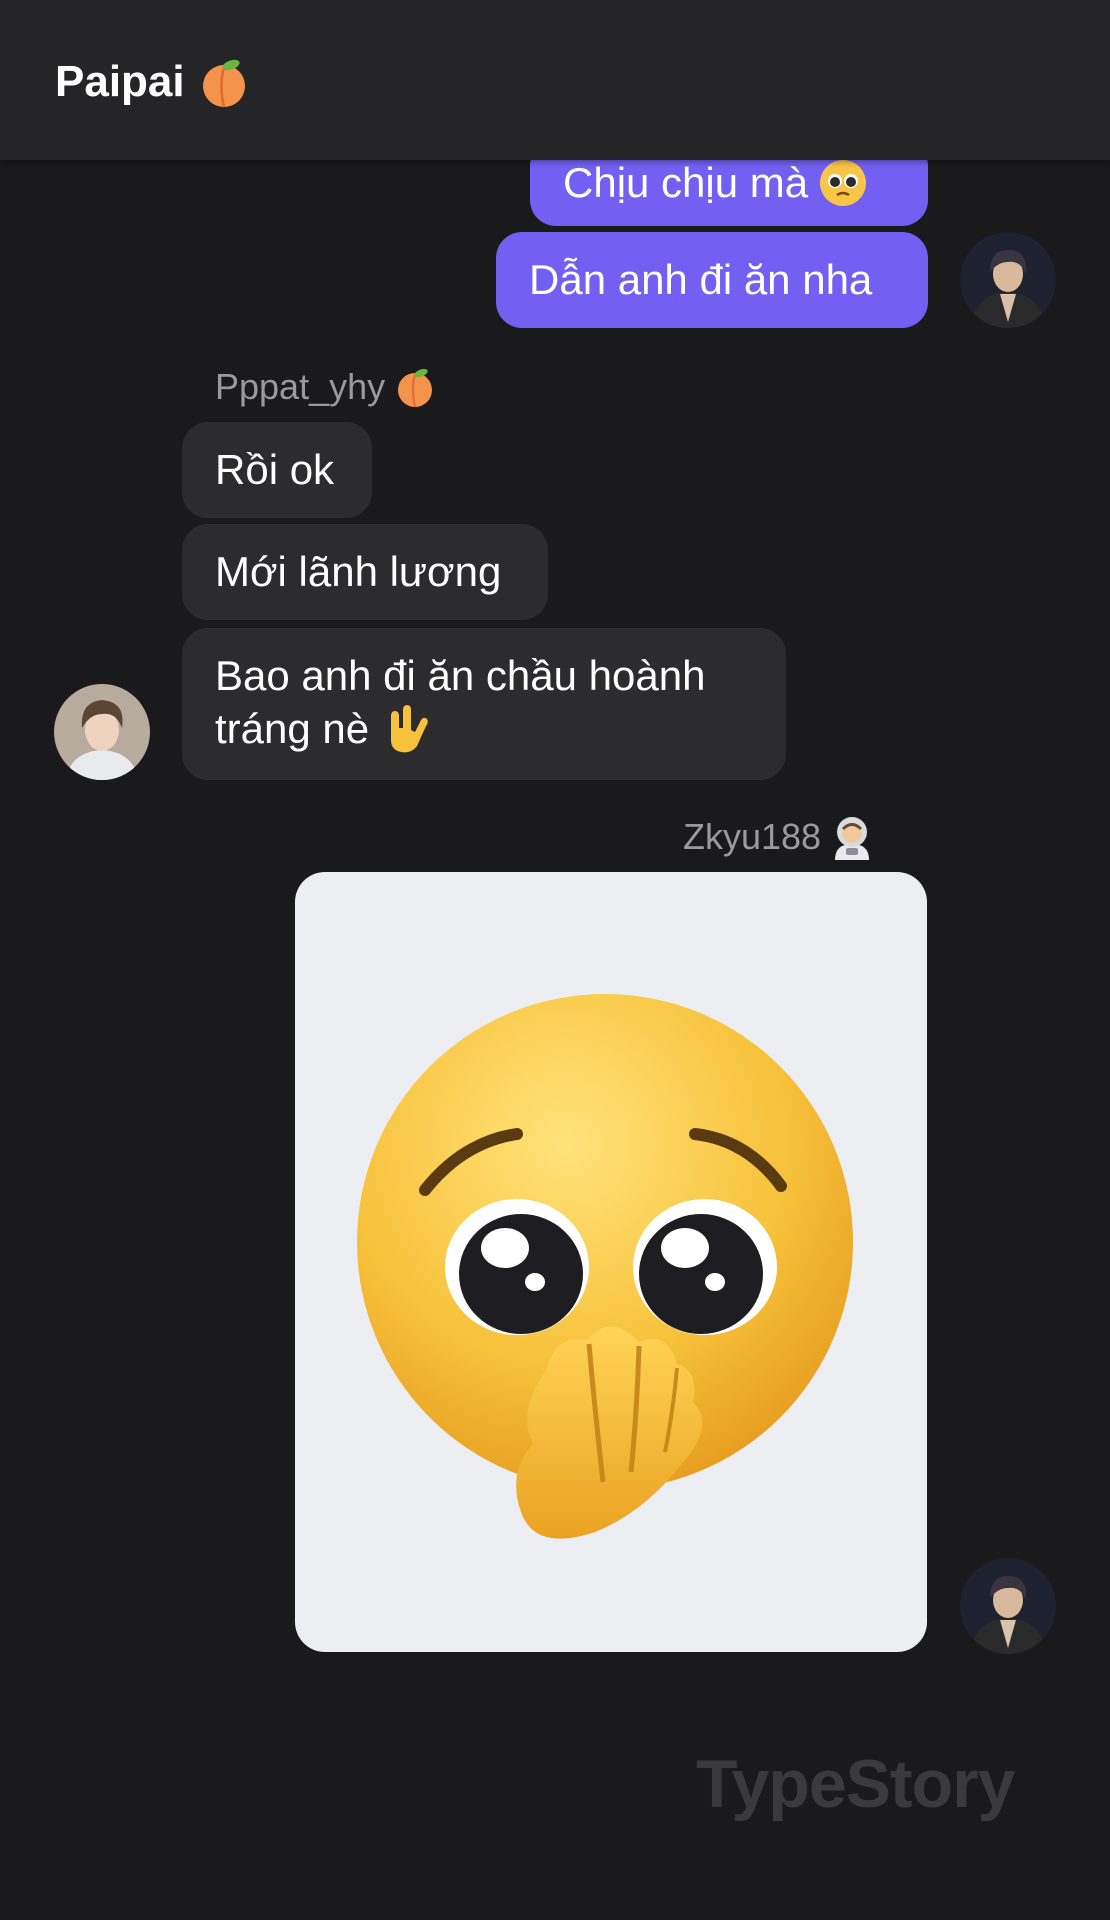  I want to click on pleading-face-icon, so click(843, 183).